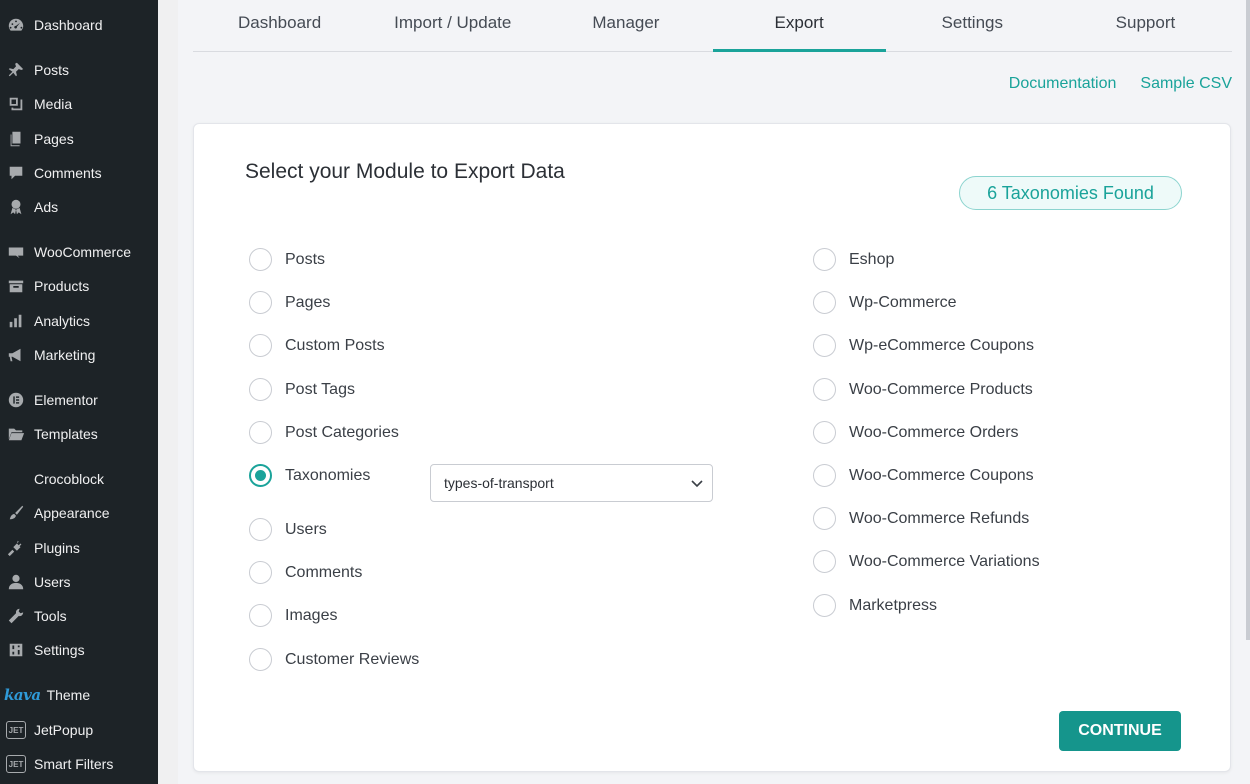  What do you see at coordinates (934, 432) in the screenshot?
I see `option-label: Woo-Commerce Orders` at bounding box center [934, 432].